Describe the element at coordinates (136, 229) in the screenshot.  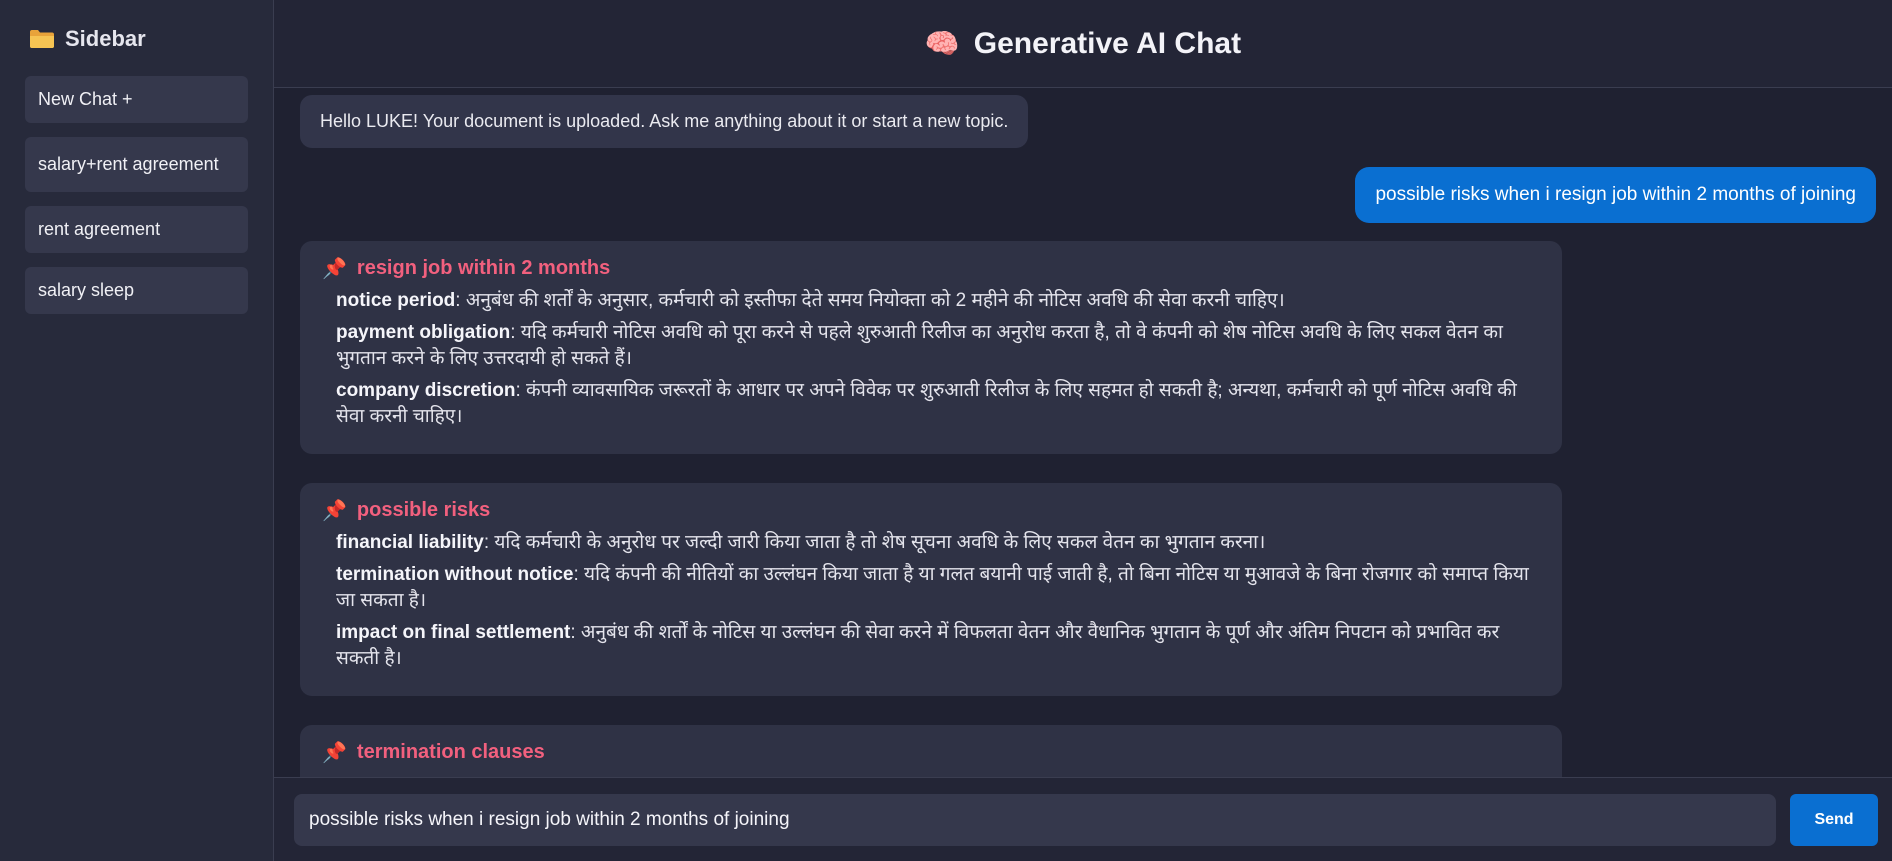
I see `sidebar-item-rent-agreement: rent agreement` at that location.